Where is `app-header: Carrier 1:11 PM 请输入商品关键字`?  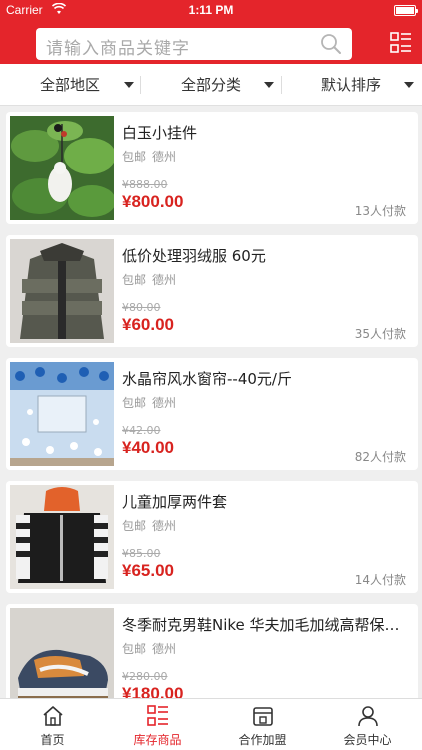 app-header: Carrier 1:11 PM 请输入商品关键字 is located at coordinates (211, 32).